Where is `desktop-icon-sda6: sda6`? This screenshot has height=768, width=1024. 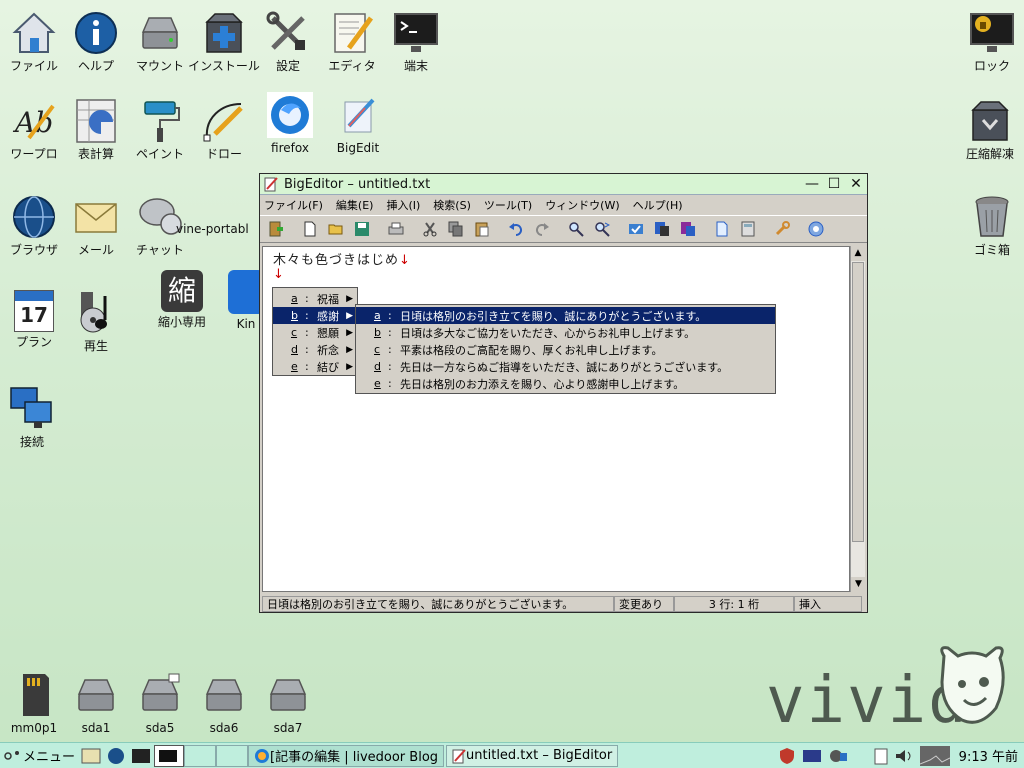
desktop-icon-sda6: sda6 is located at coordinates (224, 703).